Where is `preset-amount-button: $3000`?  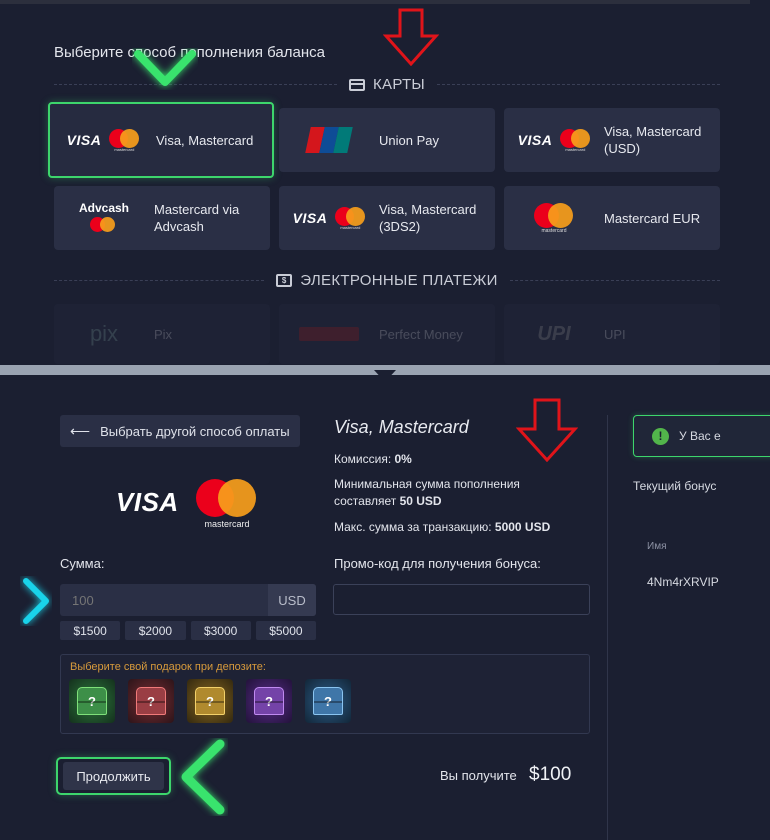 preset-amount-button: $3000 is located at coordinates (220, 630).